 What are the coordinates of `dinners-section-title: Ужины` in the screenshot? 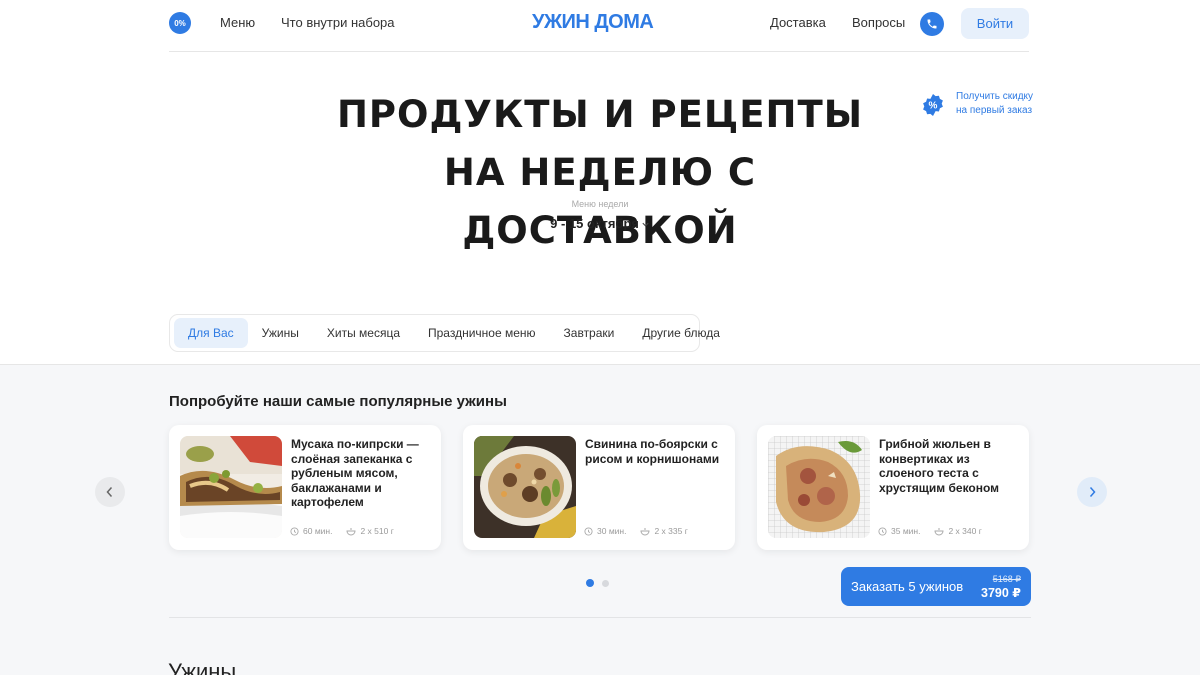 It's located at (202, 667).